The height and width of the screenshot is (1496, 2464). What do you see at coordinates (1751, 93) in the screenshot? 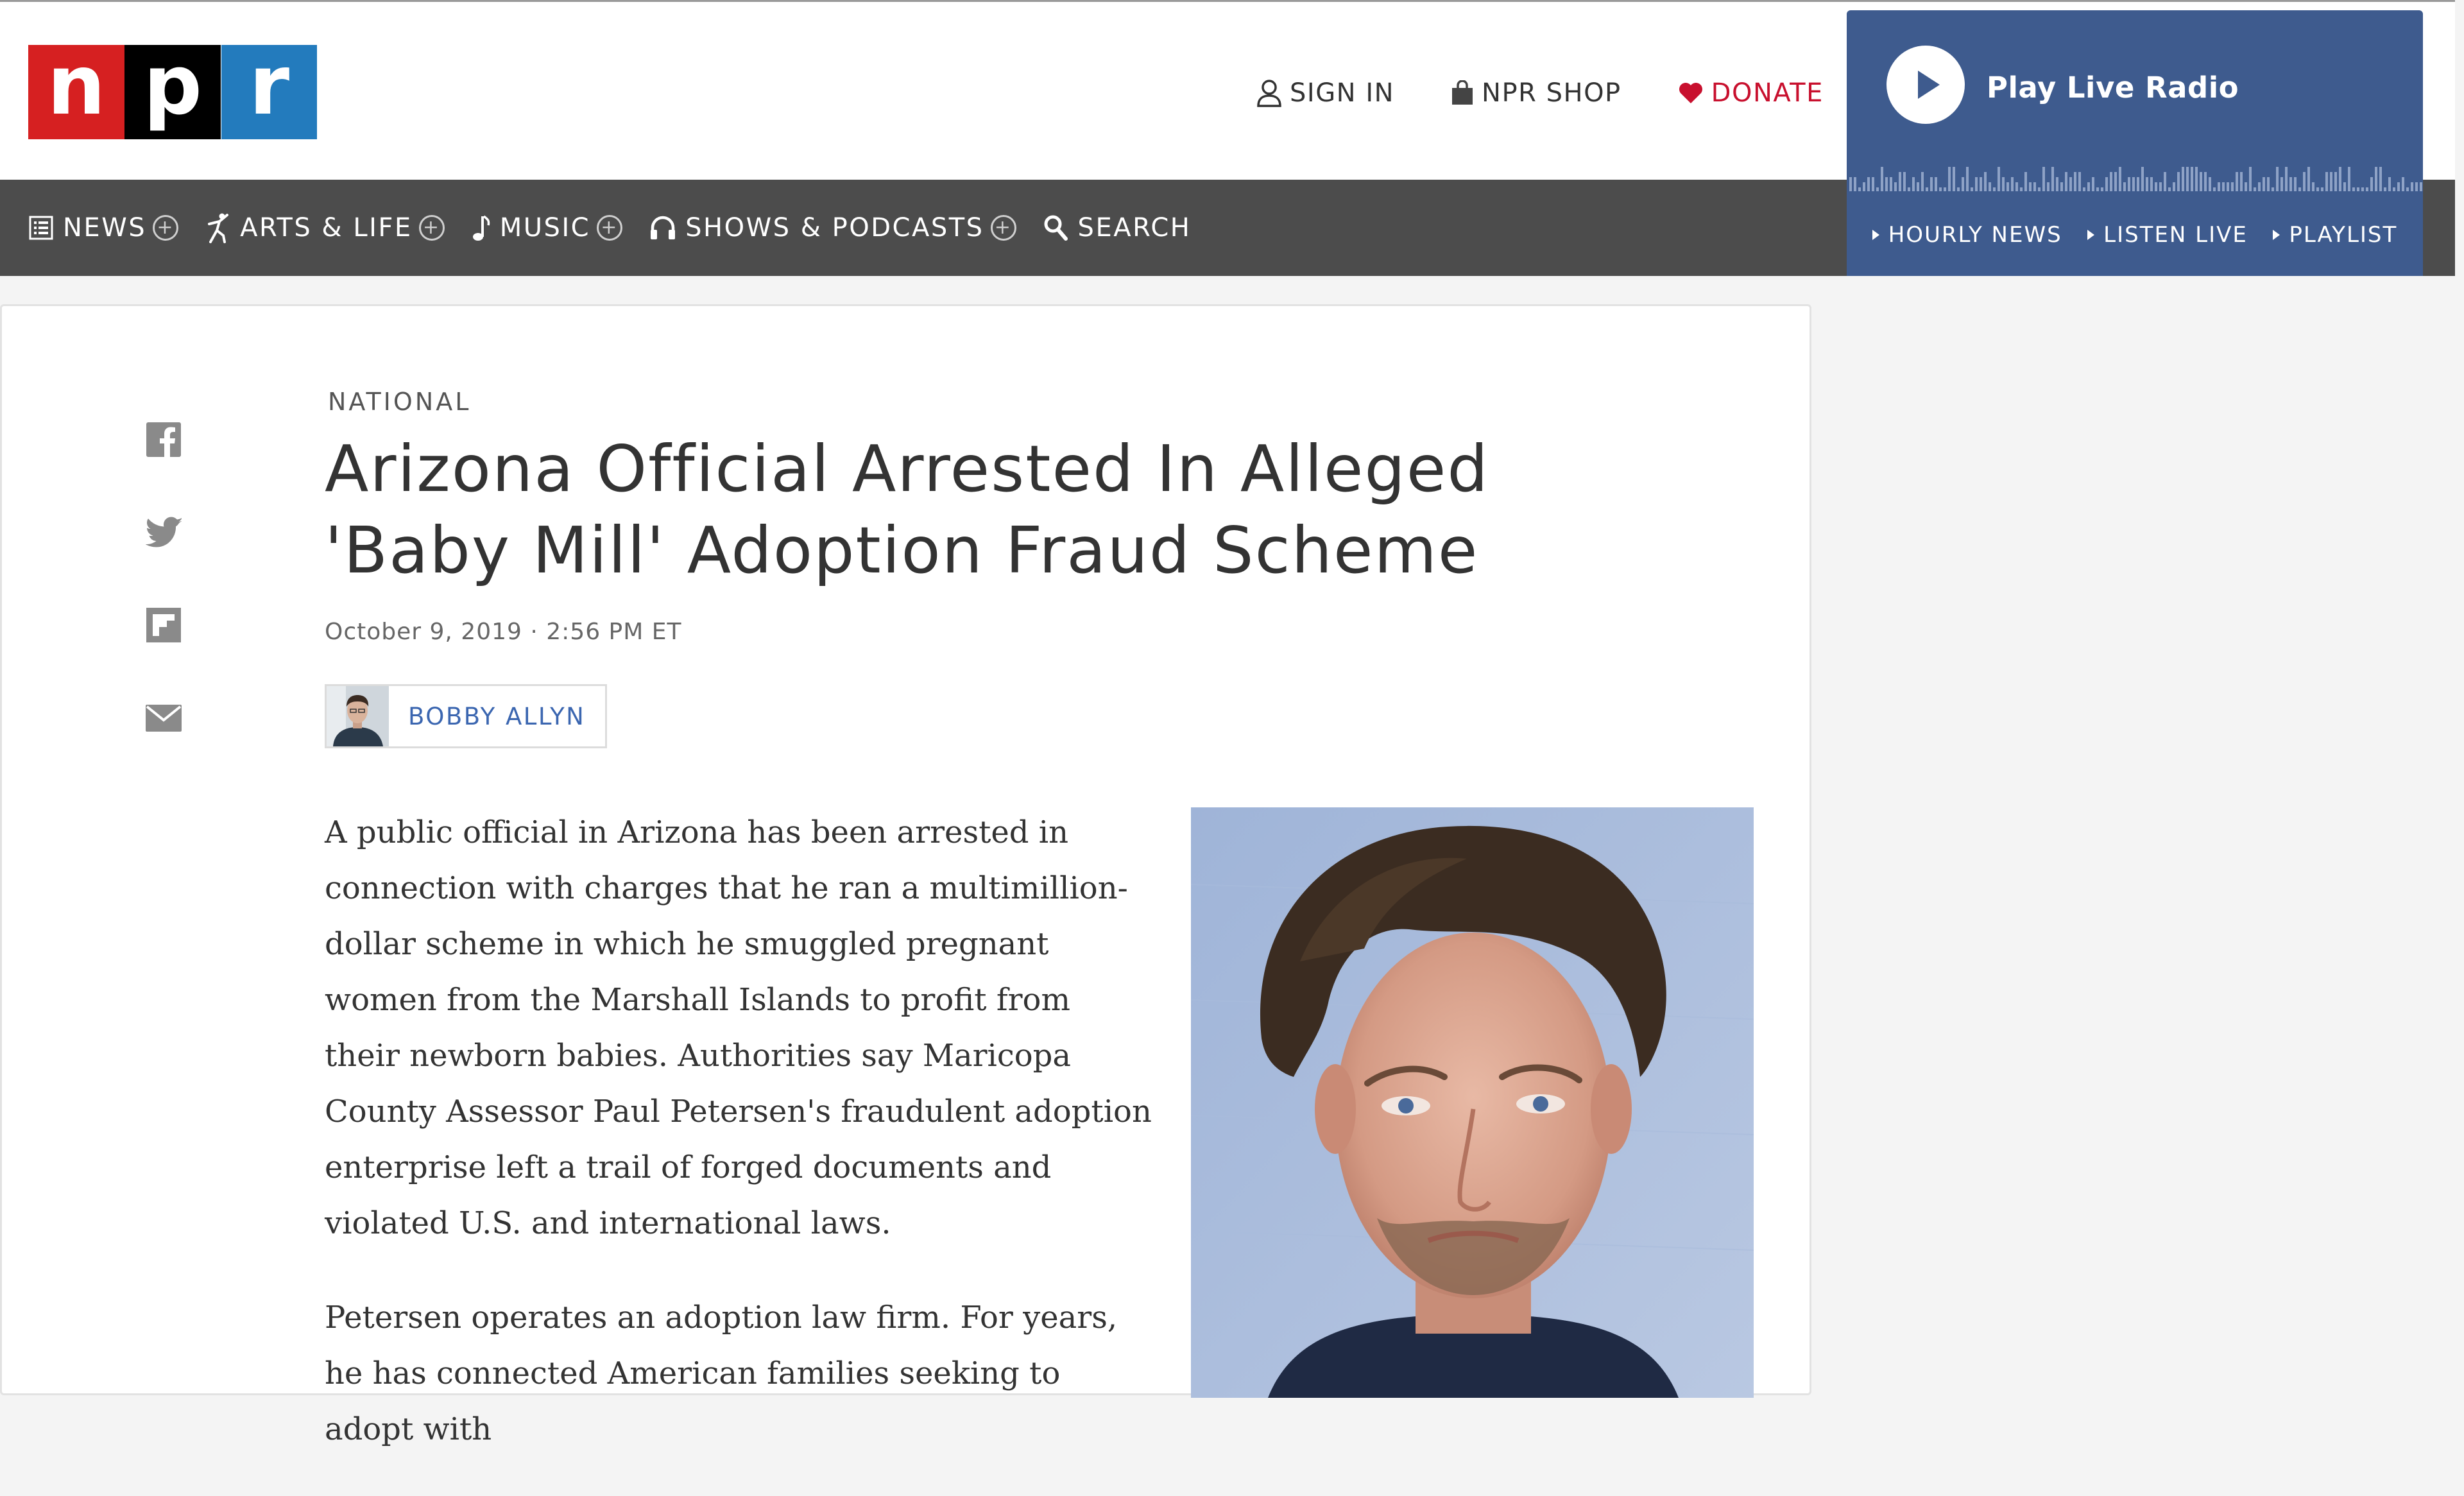
I see `donate-link: DONATE` at bounding box center [1751, 93].